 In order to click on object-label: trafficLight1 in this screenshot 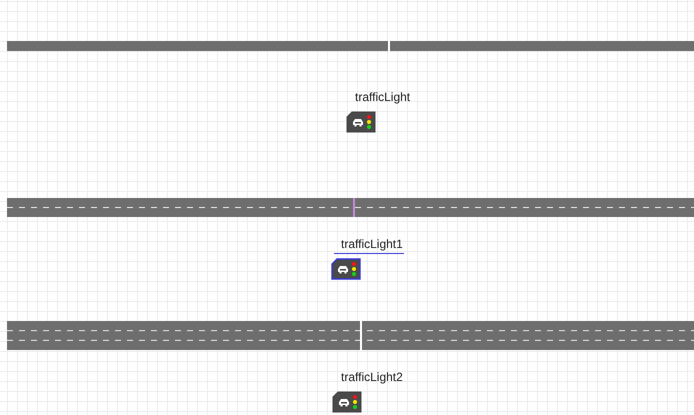, I will do `click(369, 245)`.